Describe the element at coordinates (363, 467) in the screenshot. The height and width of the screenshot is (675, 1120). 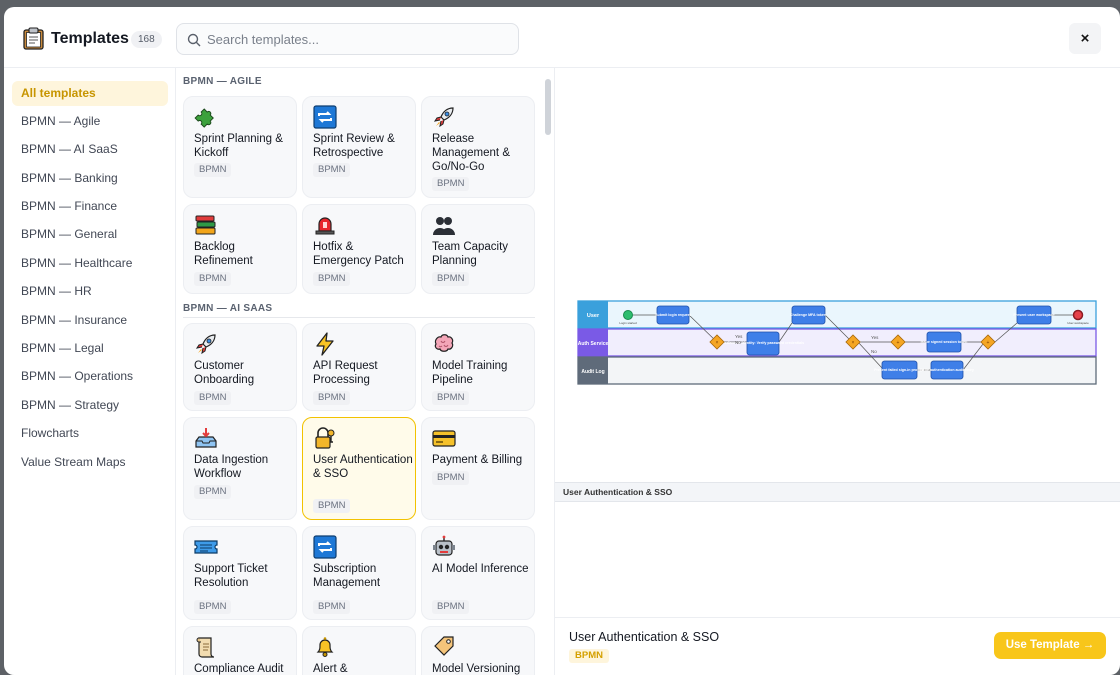
I see `template-name: User Authentication & SSO` at that location.